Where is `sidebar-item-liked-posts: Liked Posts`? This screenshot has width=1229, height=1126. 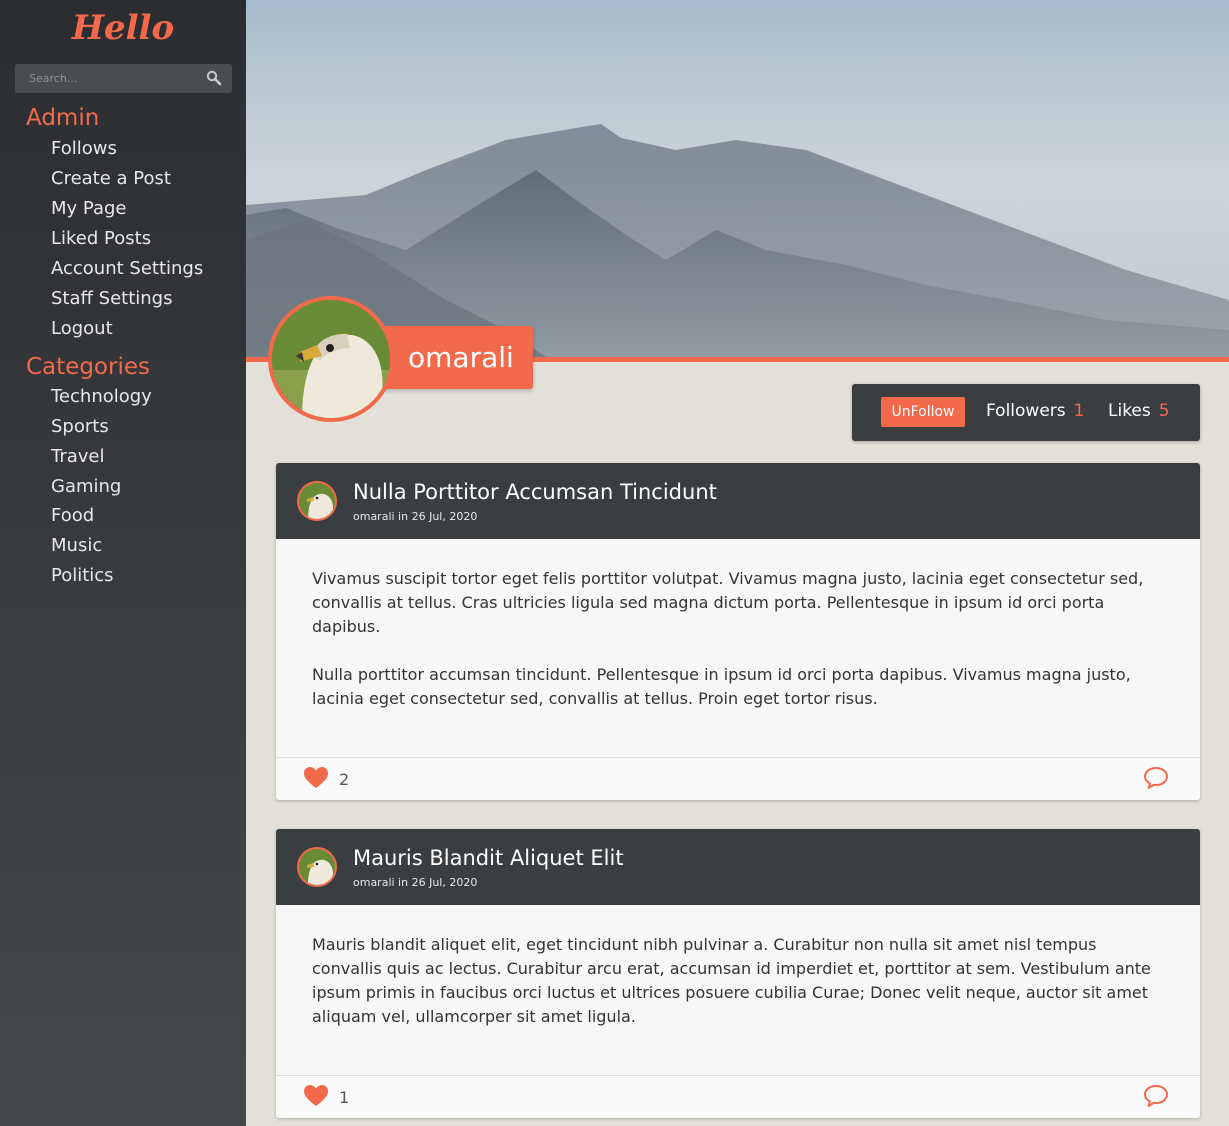 sidebar-item-liked-posts: Liked Posts is located at coordinates (101, 238).